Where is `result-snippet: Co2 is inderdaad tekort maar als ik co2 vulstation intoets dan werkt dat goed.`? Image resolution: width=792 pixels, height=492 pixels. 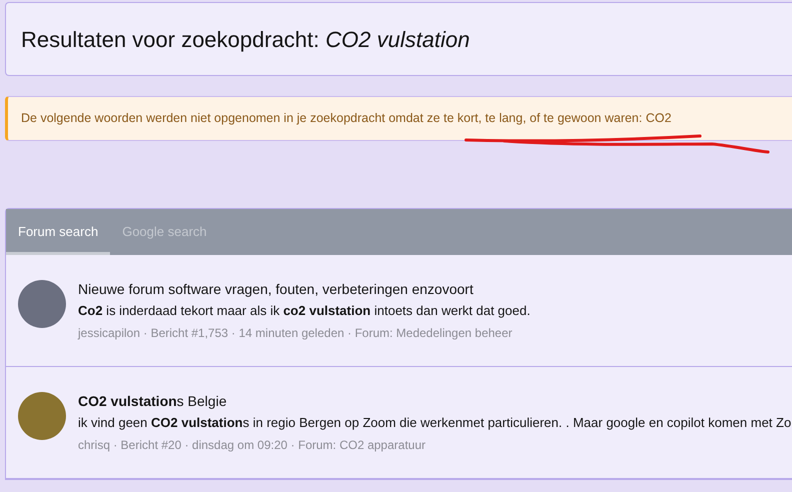
result-snippet: Co2 is inderdaad tekort maar als ik co2 vulstation intoets dan werkt dat goed. is located at coordinates (304, 311).